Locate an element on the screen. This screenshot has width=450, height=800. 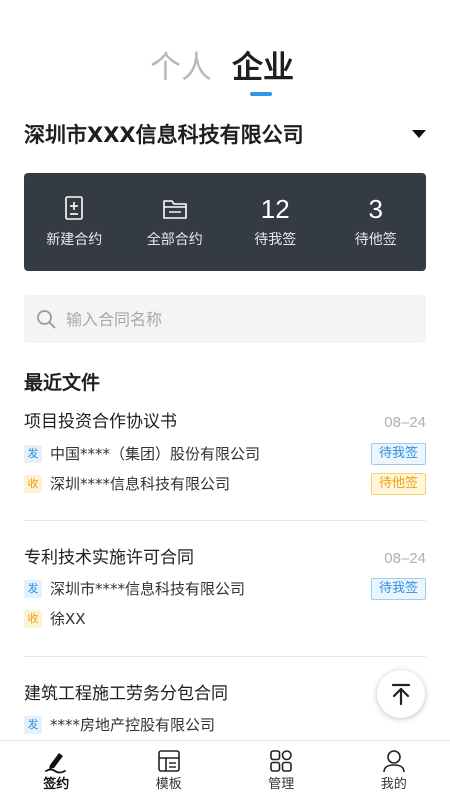
company-selector: 深圳市XXX信息科技有限公司 is located at coordinates (226, 136).